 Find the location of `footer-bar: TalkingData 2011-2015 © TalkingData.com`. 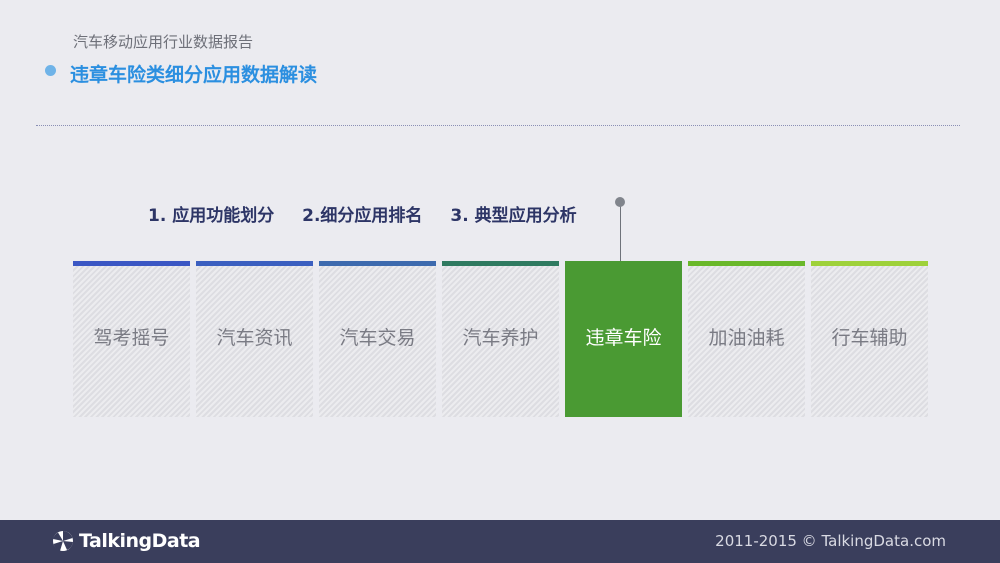

footer-bar: TalkingData 2011-2015 © TalkingData.com is located at coordinates (500, 541).